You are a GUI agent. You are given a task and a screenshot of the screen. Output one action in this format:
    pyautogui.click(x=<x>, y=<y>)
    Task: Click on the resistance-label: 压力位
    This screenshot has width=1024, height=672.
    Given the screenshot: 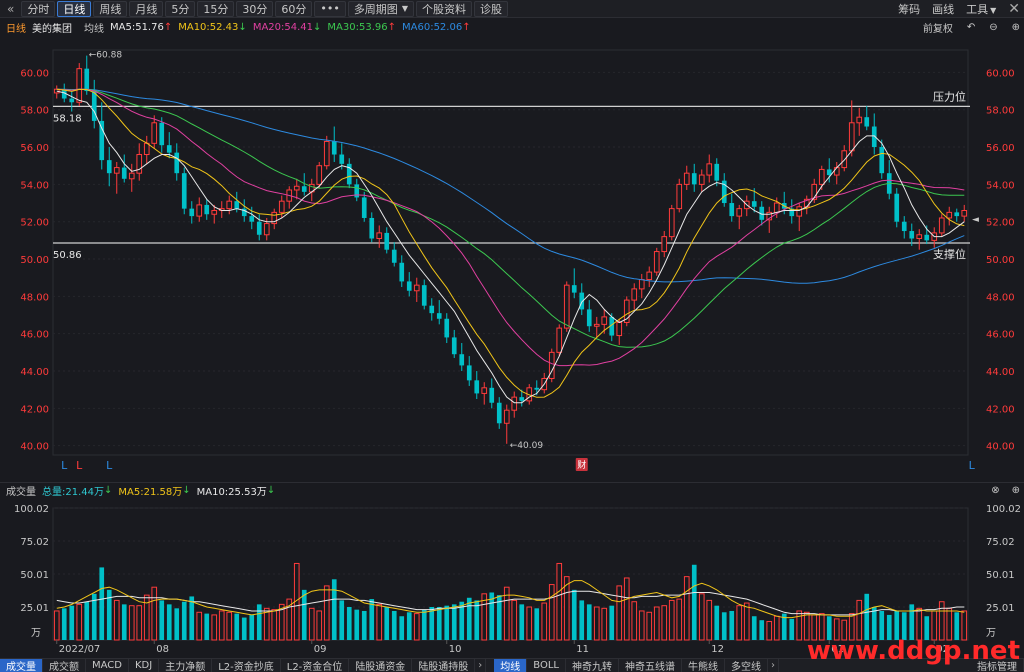 What is the action you would take?
    pyautogui.click(x=949, y=96)
    